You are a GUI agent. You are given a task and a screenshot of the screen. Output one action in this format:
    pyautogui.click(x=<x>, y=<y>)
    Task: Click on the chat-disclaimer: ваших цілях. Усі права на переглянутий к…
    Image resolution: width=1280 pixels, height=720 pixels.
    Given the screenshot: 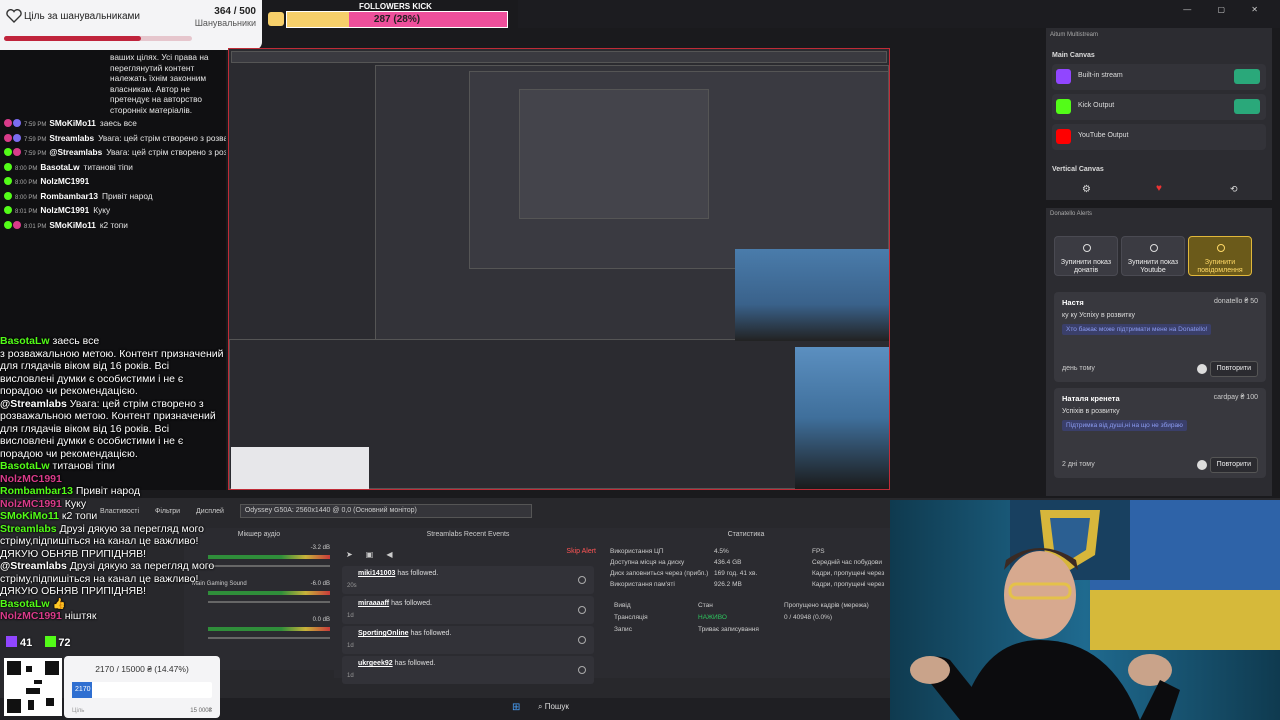 What is the action you would take?
    pyautogui.click(x=159, y=83)
    